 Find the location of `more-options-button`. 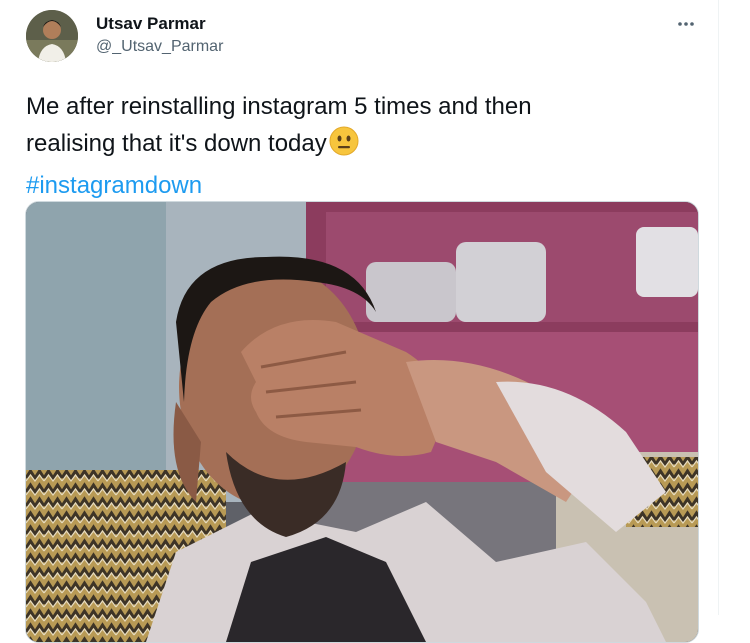

more-options-button is located at coordinates (686, 24).